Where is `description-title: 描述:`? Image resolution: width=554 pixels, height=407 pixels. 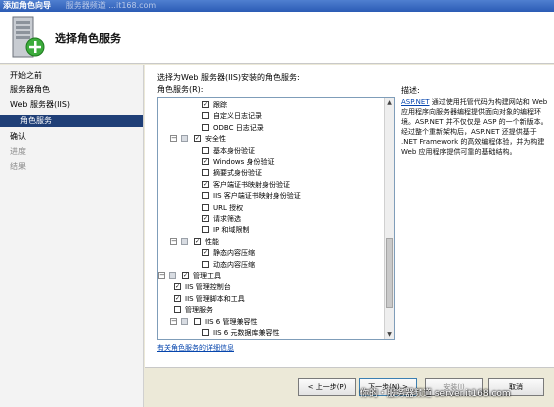
description-title: 描述: is located at coordinates (410, 90).